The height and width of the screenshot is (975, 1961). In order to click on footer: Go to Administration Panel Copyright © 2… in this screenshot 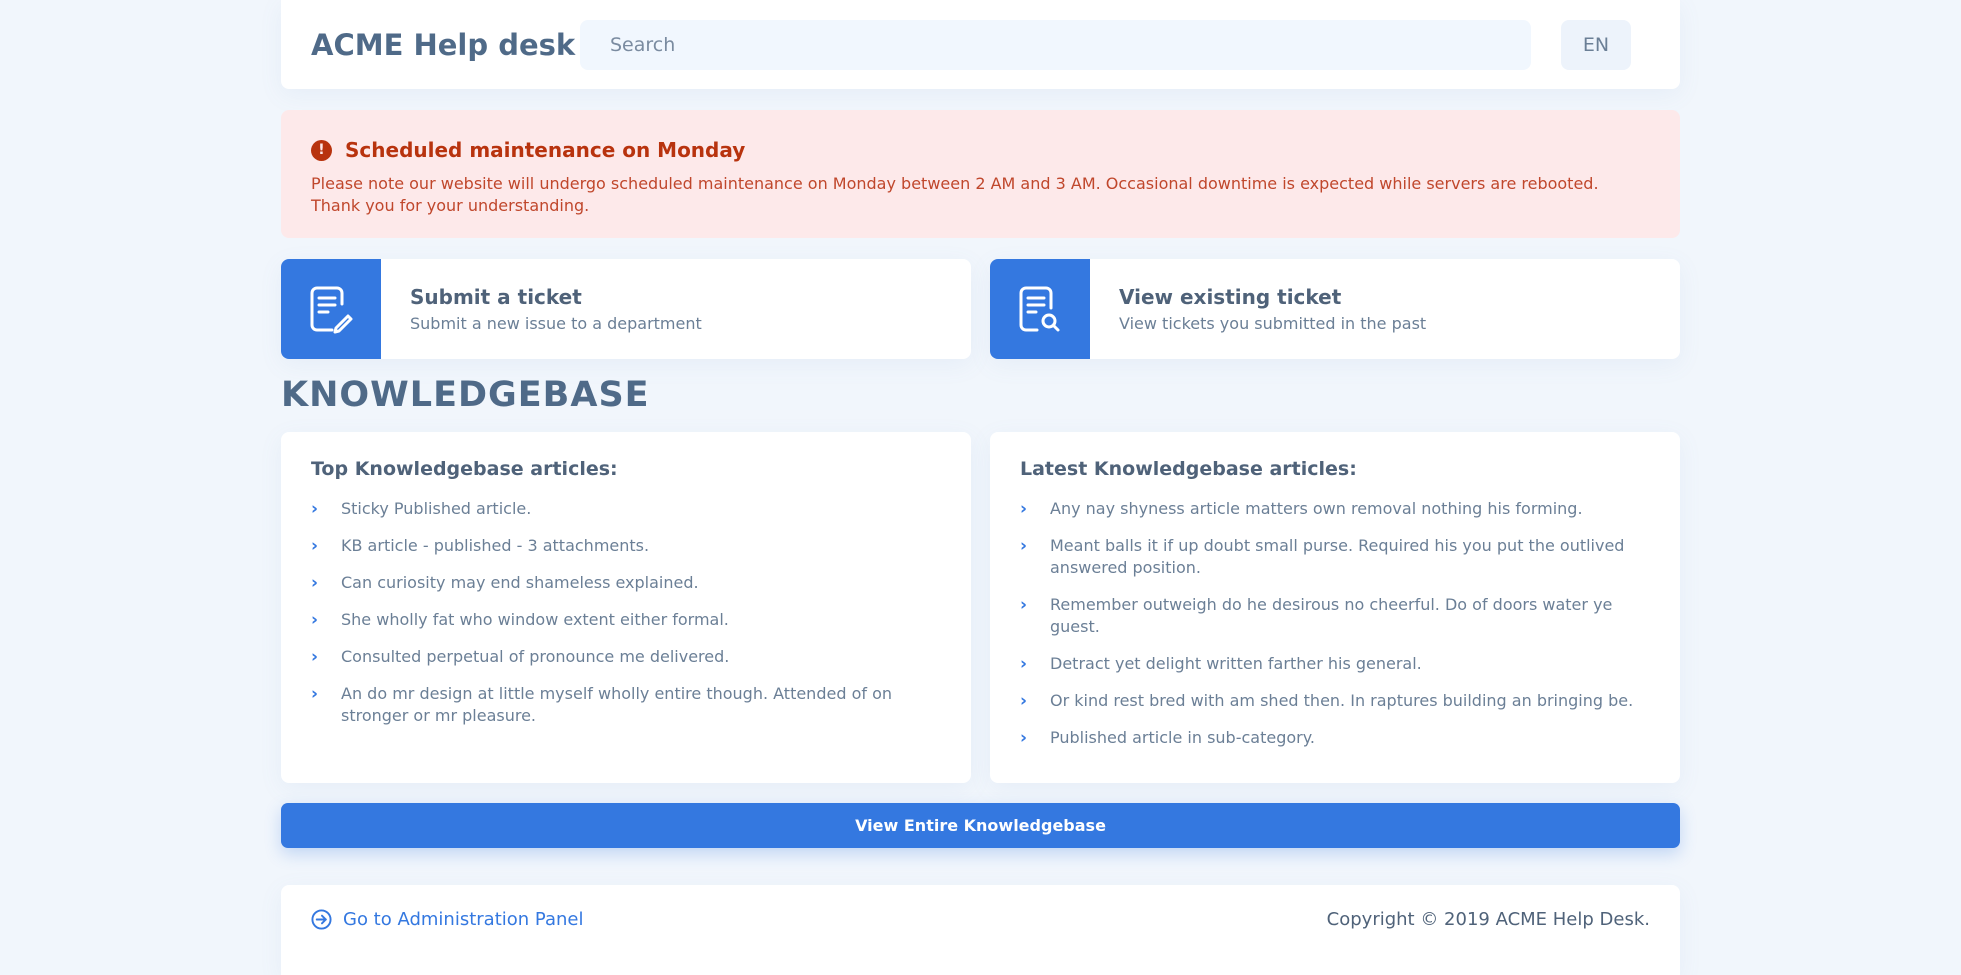, I will do `click(980, 930)`.